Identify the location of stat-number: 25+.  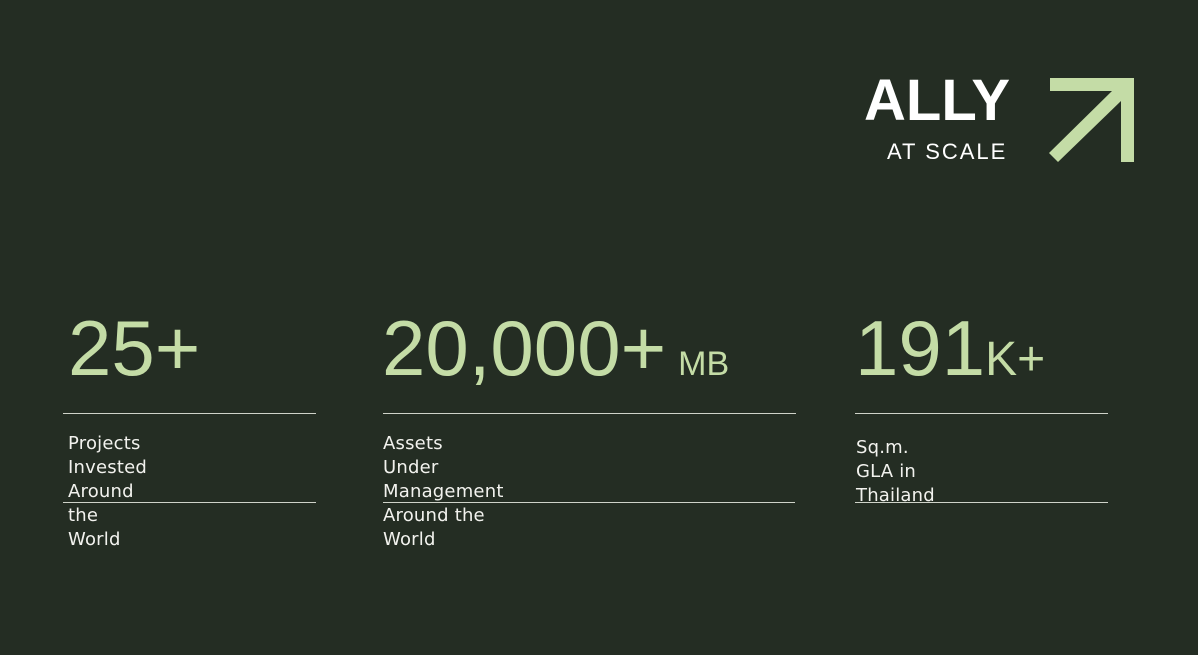
(134, 348).